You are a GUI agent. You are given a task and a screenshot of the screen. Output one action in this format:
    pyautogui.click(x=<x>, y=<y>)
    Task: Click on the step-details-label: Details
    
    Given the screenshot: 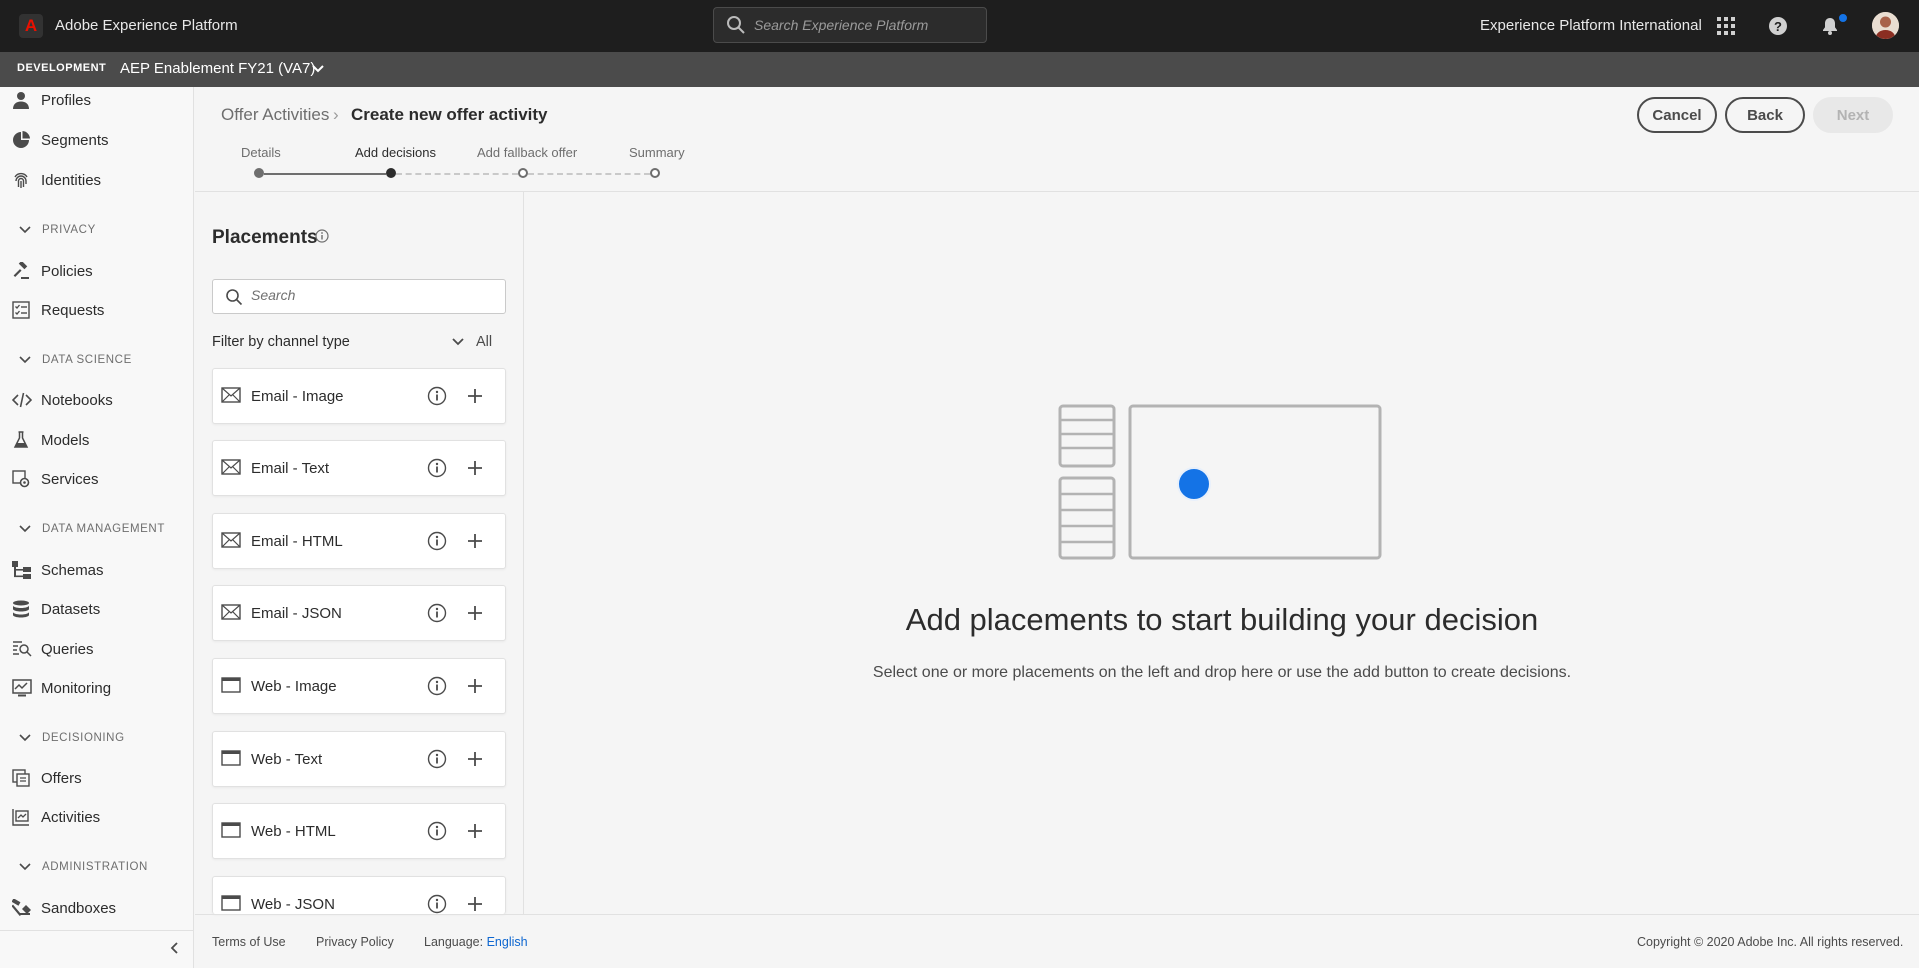 What is the action you would take?
    pyautogui.click(x=261, y=152)
    